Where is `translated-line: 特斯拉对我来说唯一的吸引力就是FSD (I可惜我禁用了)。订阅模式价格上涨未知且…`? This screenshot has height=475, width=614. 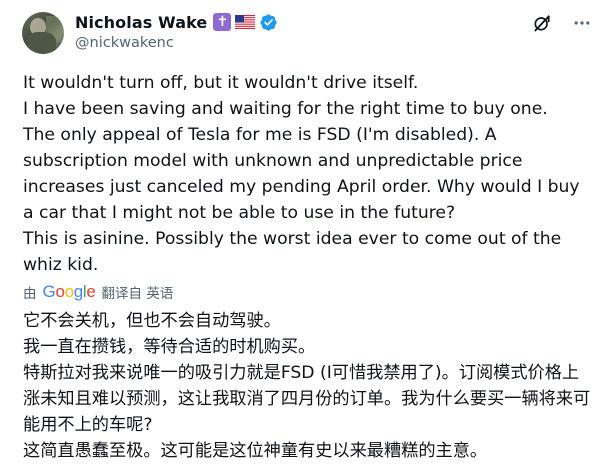
translated-line: 特斯拉对我来说唯一的吸引力就是FSD (I可惜我禁用了)。订阅模式价格上涨未知且… is located at coordinates (307, 399).